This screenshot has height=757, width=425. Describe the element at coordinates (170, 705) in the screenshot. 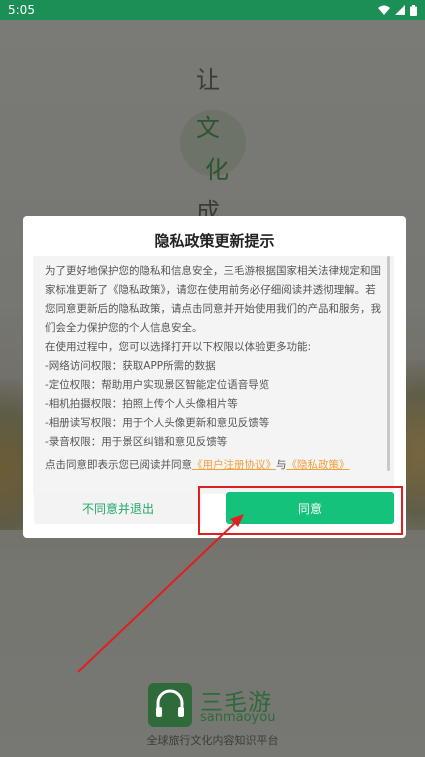

I see `headphone-logo-icon` at that location.